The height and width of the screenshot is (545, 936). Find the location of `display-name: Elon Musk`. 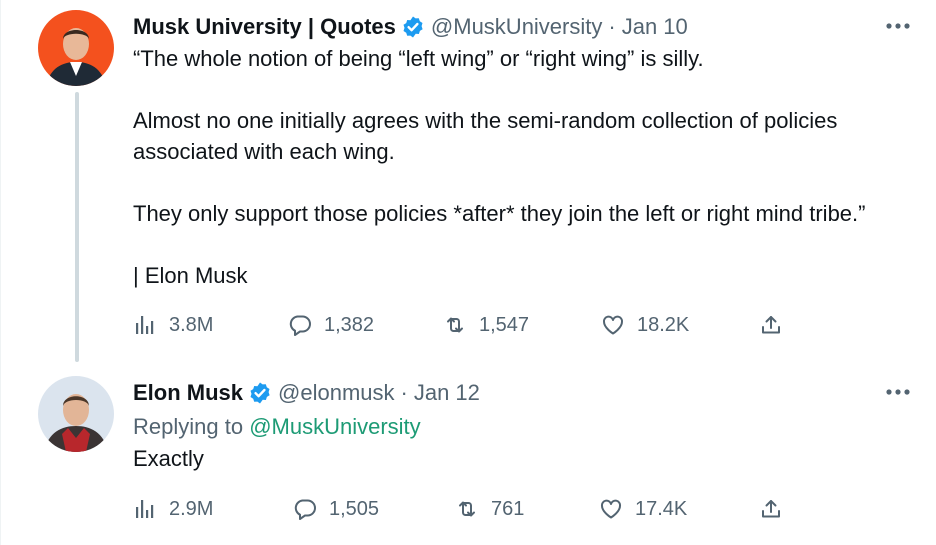

display-name: Elon Musk is located at coordinates (188, 393).